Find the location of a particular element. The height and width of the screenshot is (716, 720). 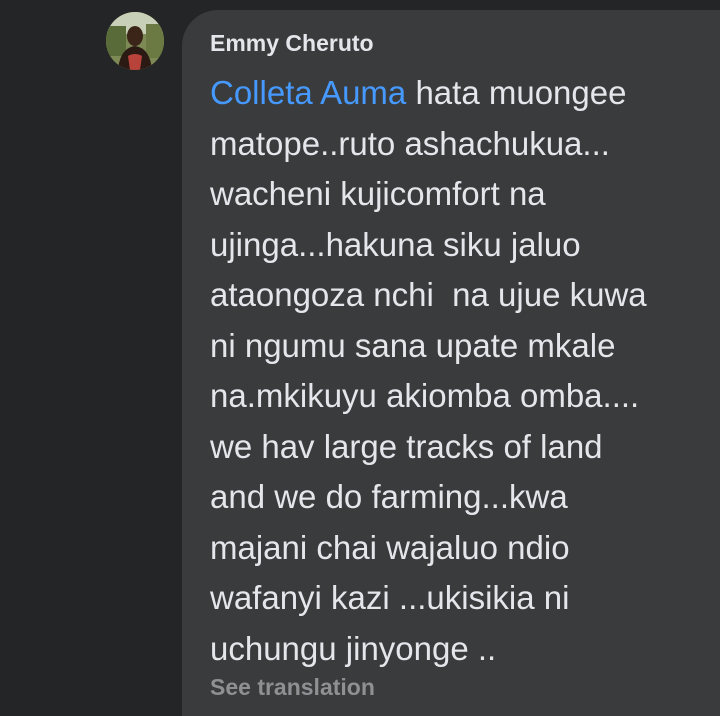

comment-line: ataongoza nchi na ujue kuwa is located at coordinates (428, 294).